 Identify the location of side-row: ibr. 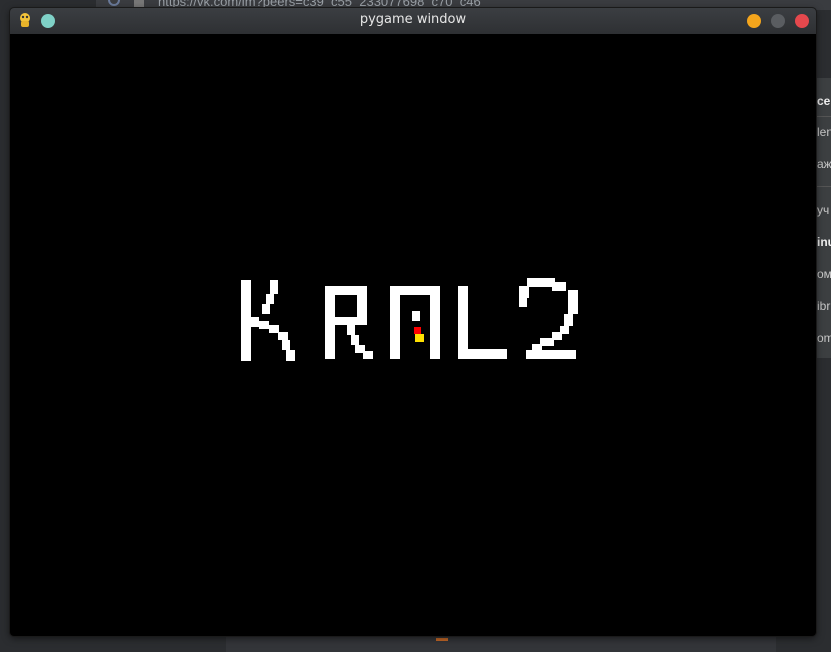
(824, 306).